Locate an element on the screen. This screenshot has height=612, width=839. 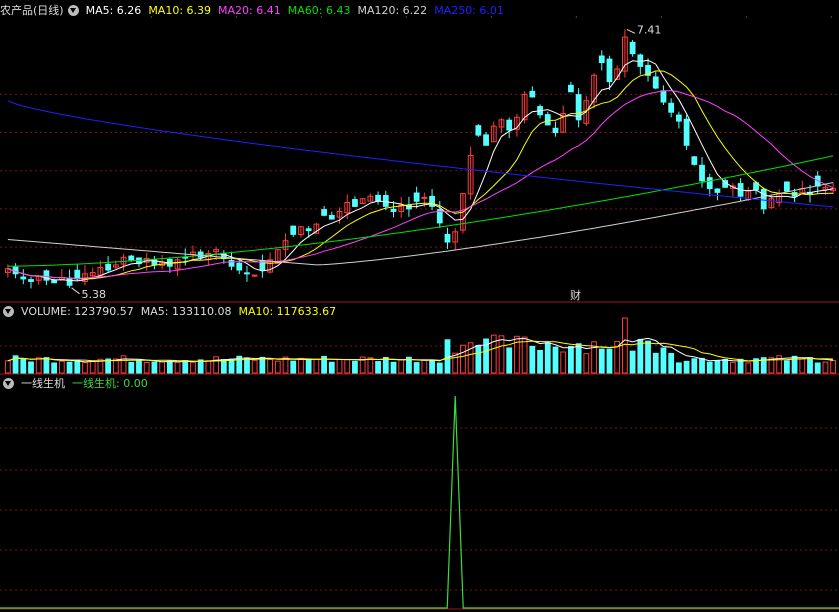
low-label: 5.38 is located at coordinates (94, 294).